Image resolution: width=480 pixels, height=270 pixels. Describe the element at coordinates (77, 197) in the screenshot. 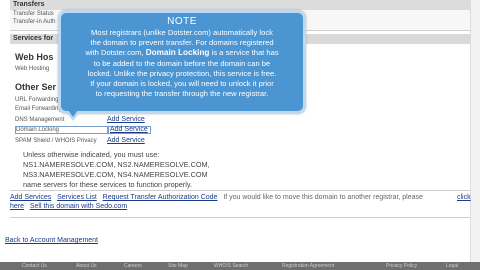

I see `services-list-link: Services List` at that location.